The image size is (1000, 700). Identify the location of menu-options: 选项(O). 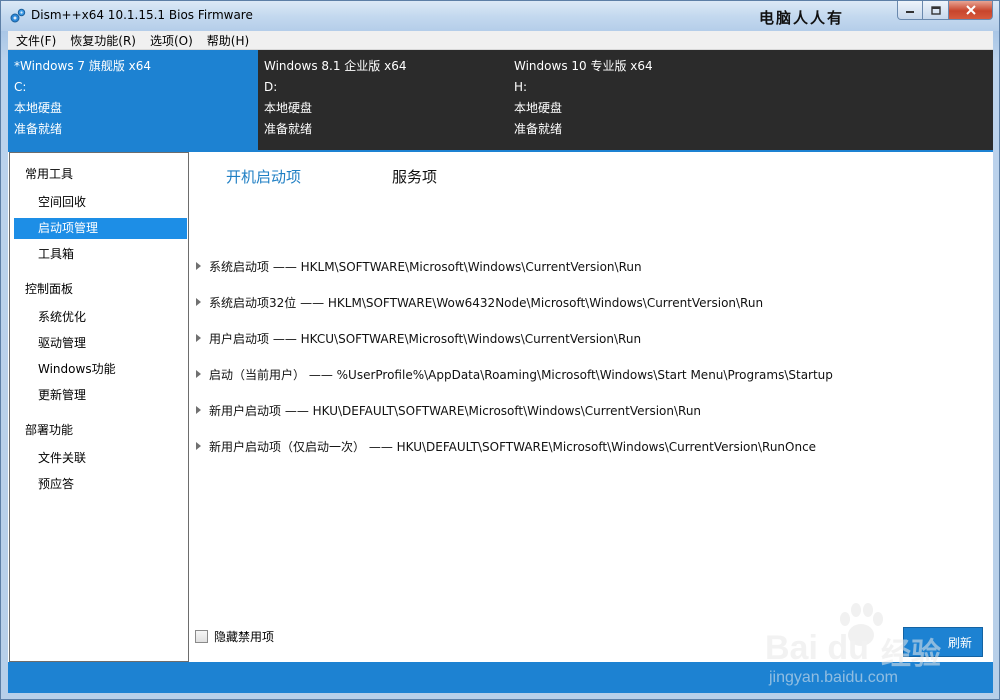
(170, 40).